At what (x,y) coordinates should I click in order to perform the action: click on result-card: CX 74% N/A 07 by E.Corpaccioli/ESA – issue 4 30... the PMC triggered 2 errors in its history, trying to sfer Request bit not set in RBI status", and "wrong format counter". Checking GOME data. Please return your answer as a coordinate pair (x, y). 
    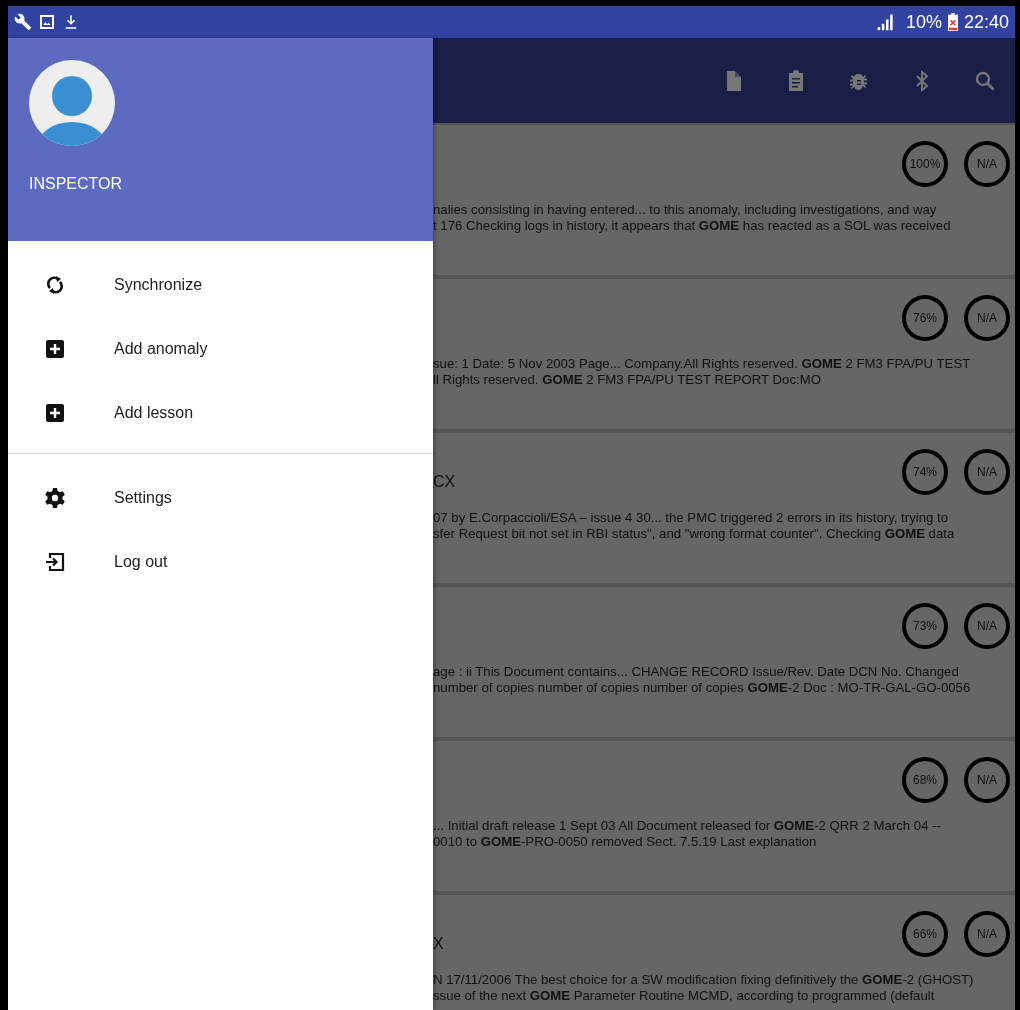
    Looking at the image, I should click on (724, 508).